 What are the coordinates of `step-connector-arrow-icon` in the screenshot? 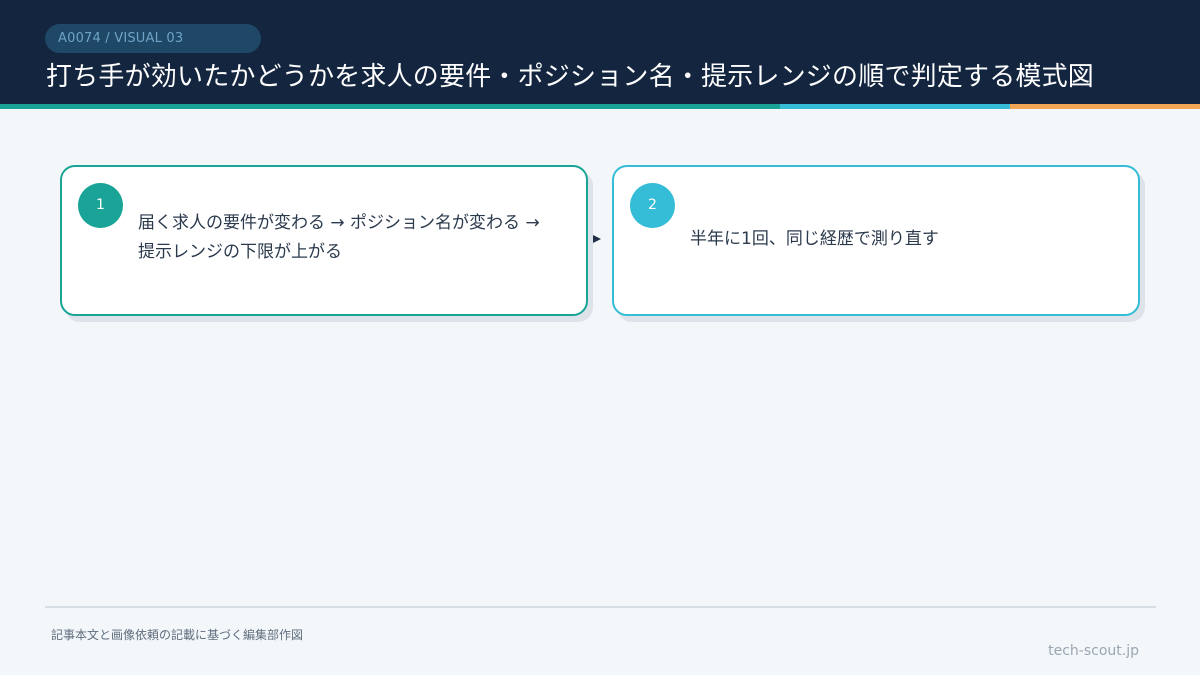 It's located at (597, 239).